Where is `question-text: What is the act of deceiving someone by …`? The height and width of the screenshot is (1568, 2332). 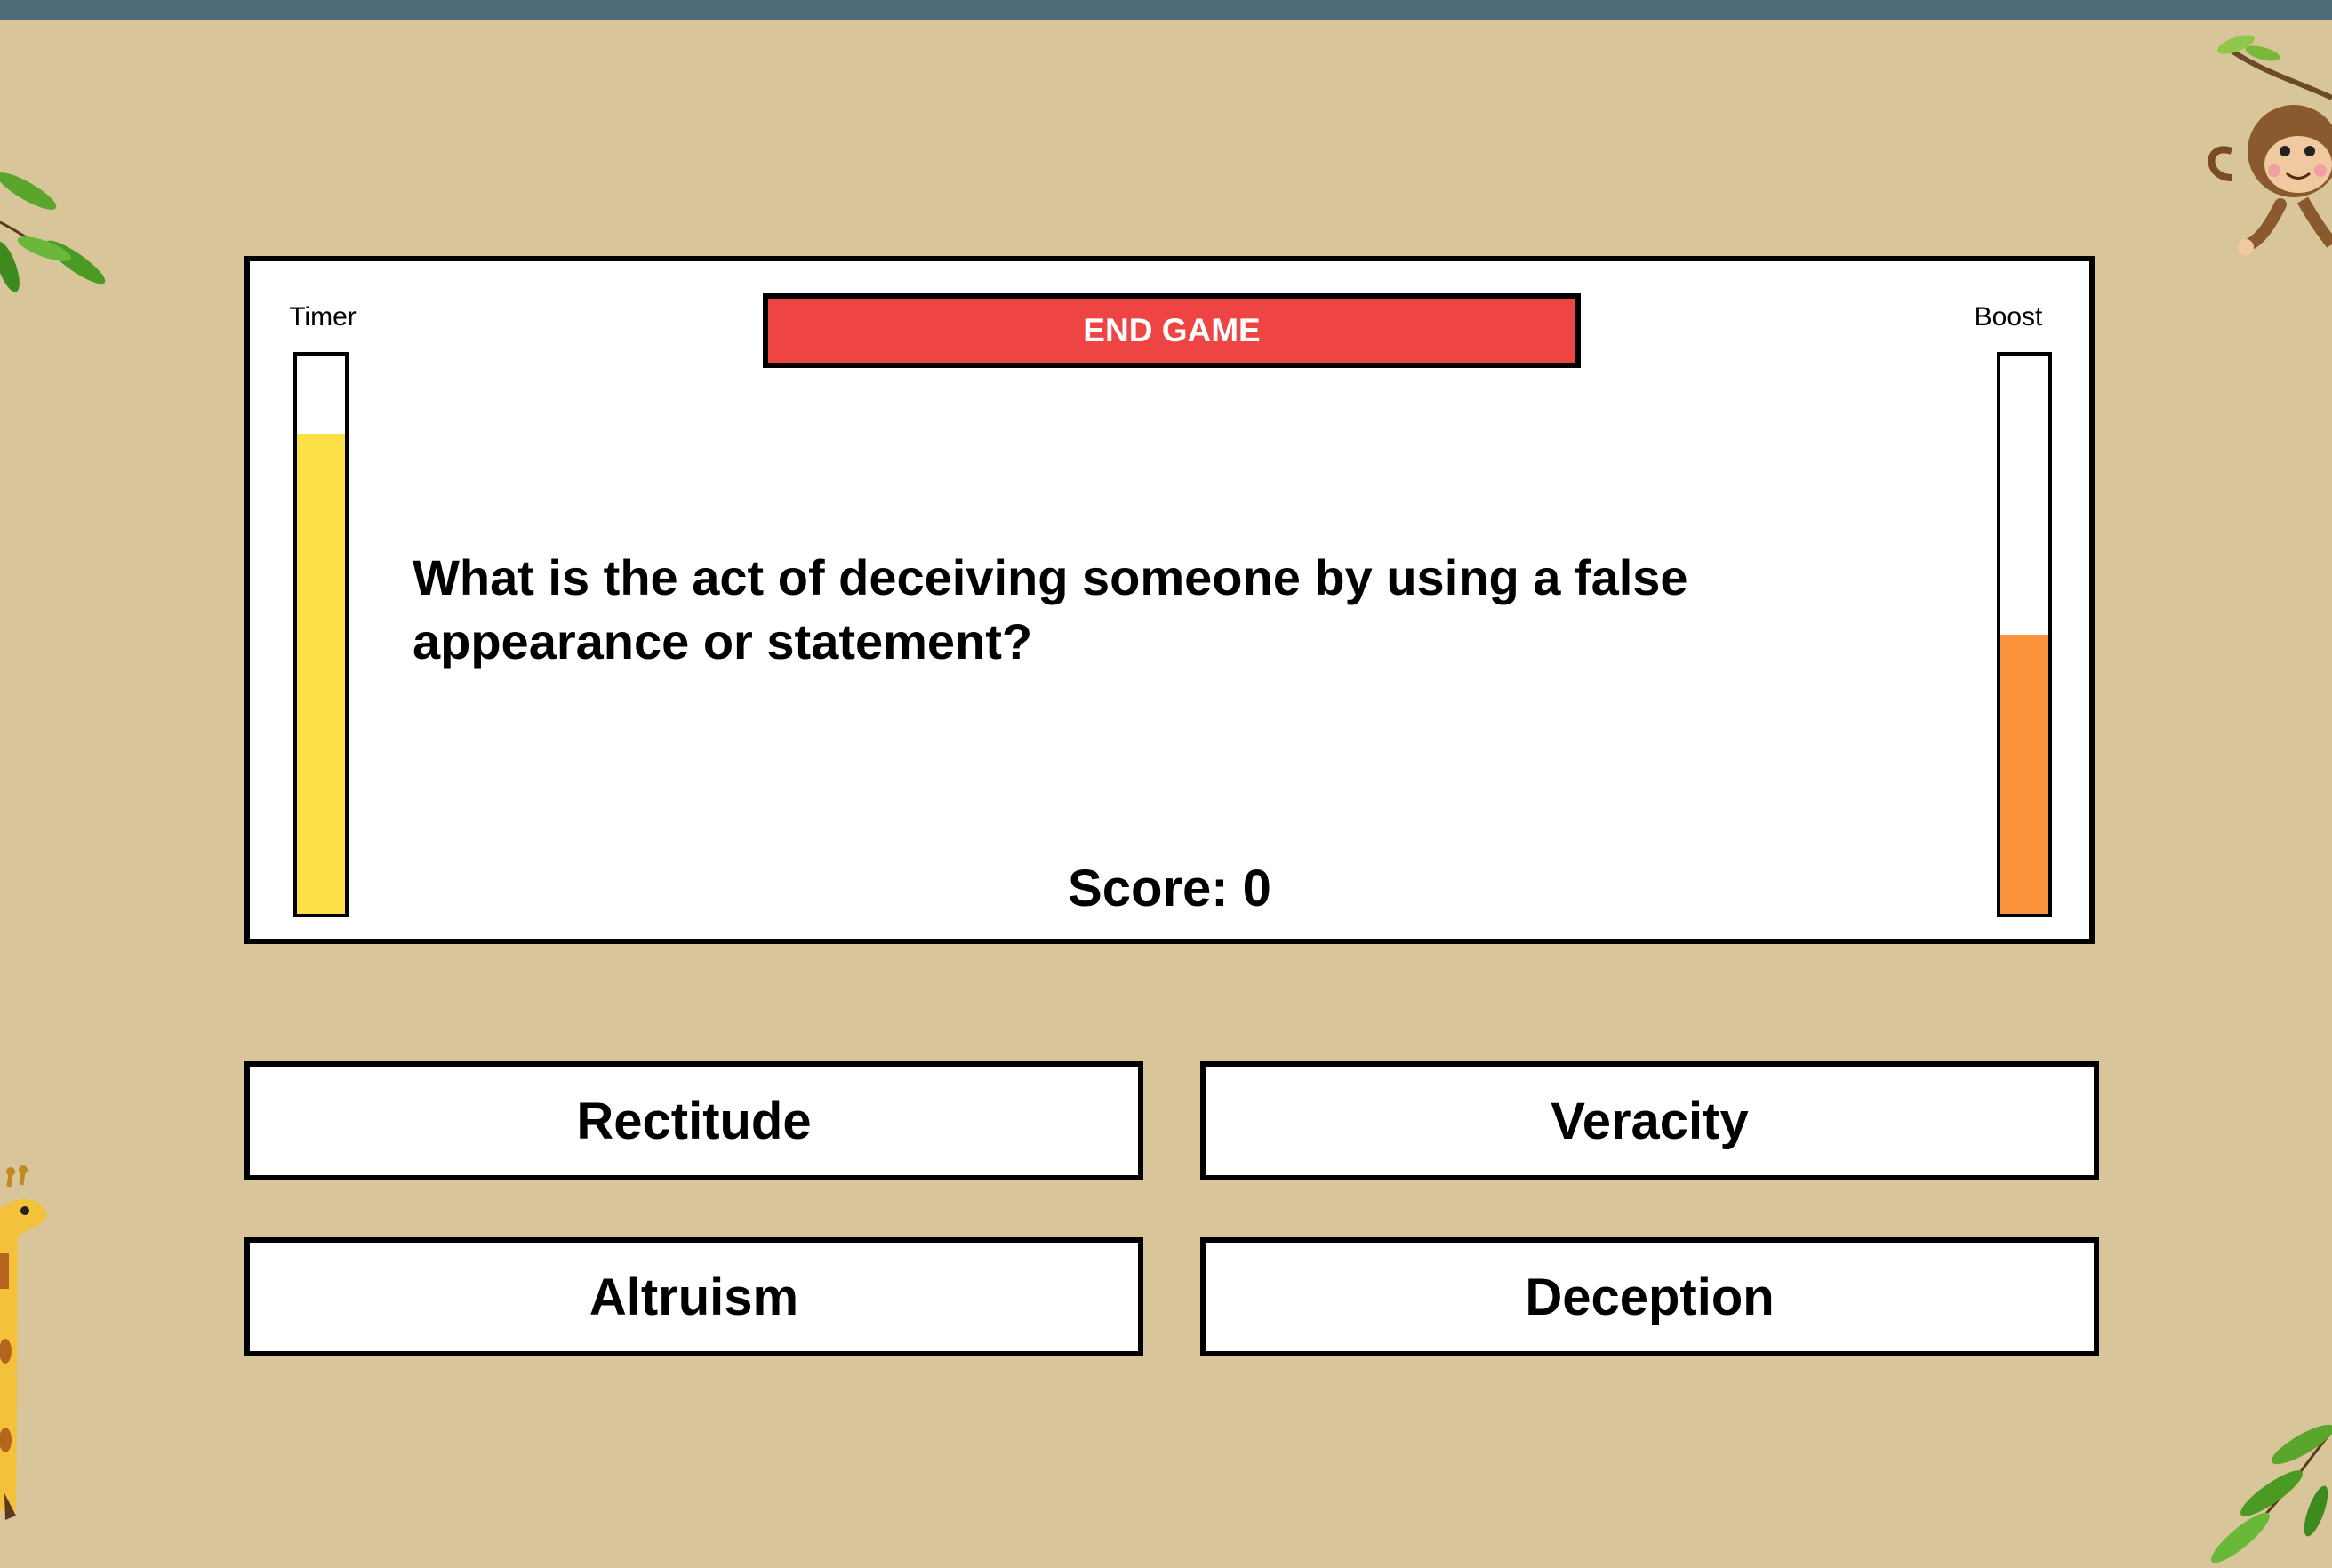 question-text: What is the act of deceiving someone by … is located at coordinates (1050, 609).